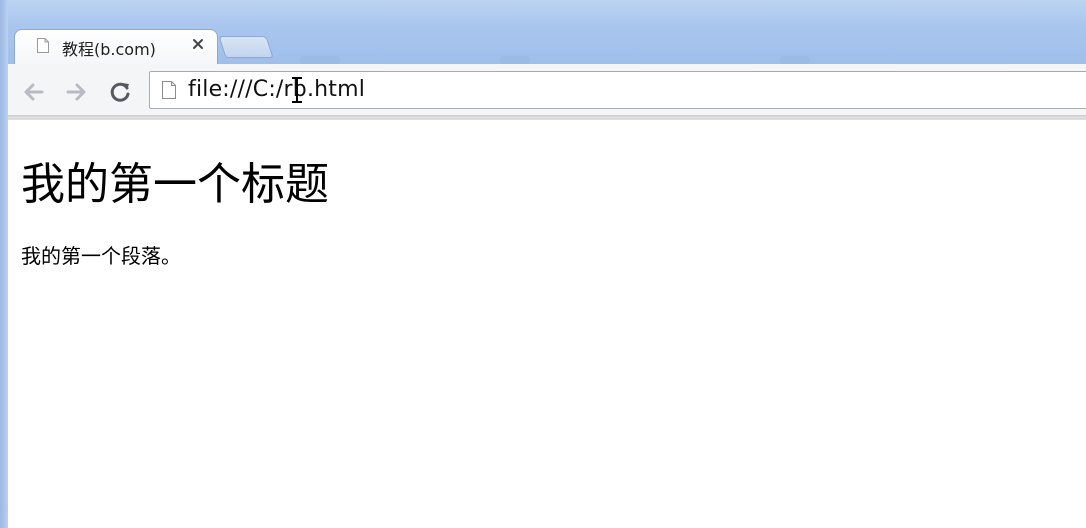  Describe the element at coordinates (120, 92) in the screenshot. I see `reload-icon` at that location.